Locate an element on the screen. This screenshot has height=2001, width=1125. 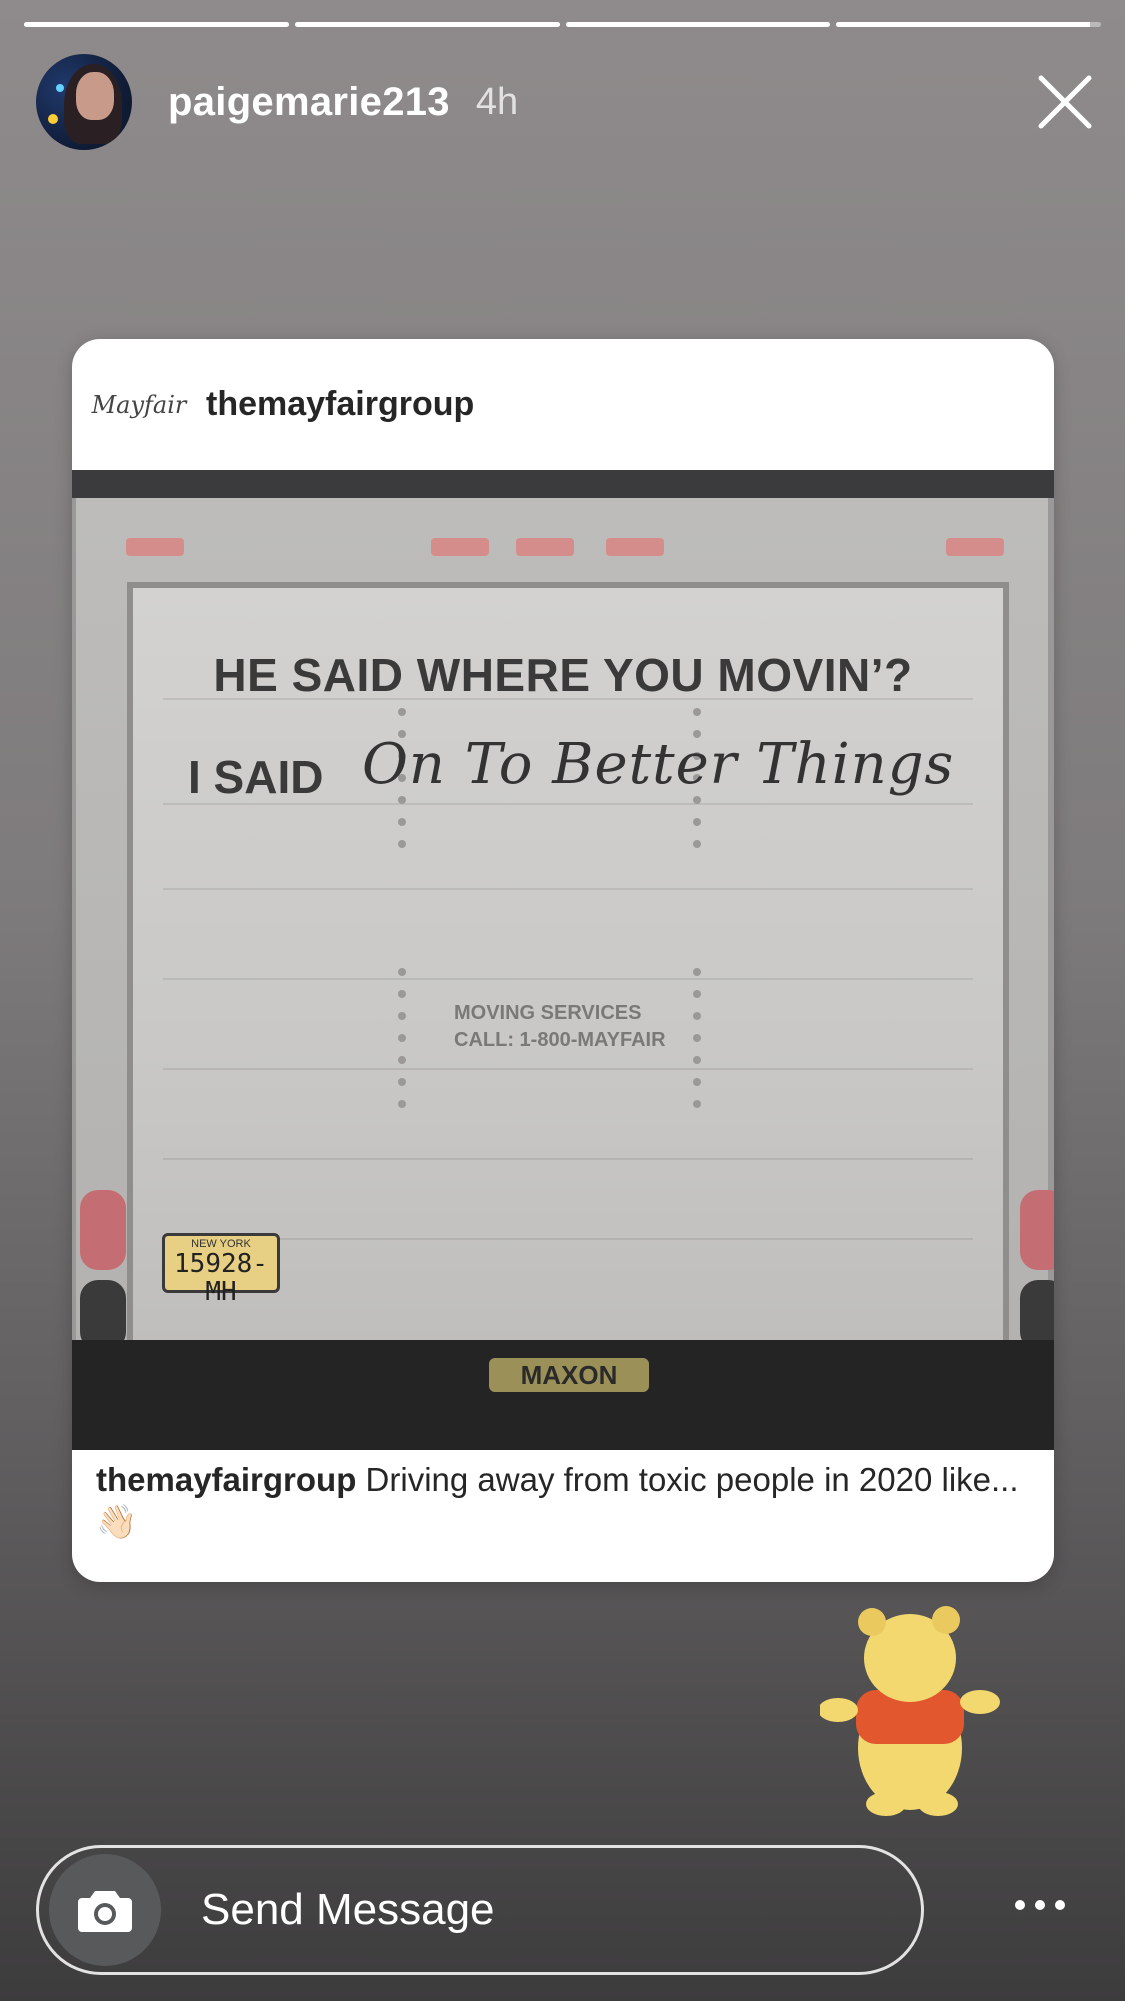
story-username: paigemarie213 is located at coordinates (309, 102).